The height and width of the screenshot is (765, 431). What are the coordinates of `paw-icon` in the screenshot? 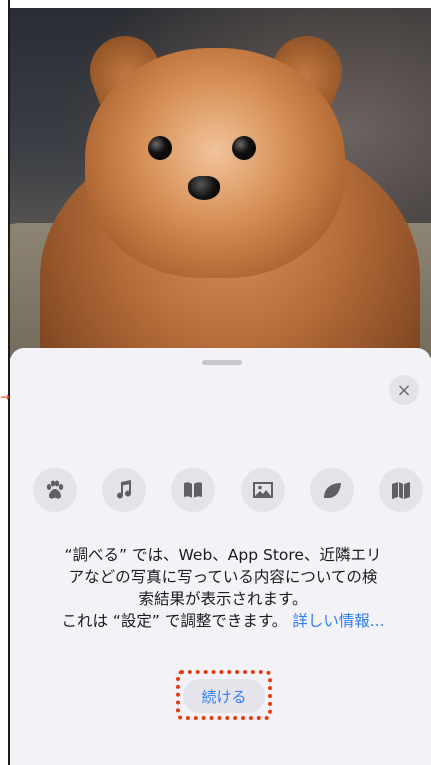 It's located at (55, 490).